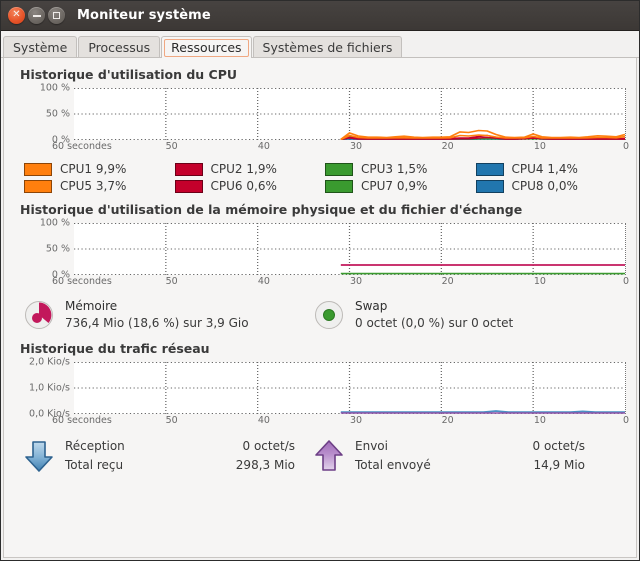  I want to click on cpu-xtick-30: 30, so click(356, 146).